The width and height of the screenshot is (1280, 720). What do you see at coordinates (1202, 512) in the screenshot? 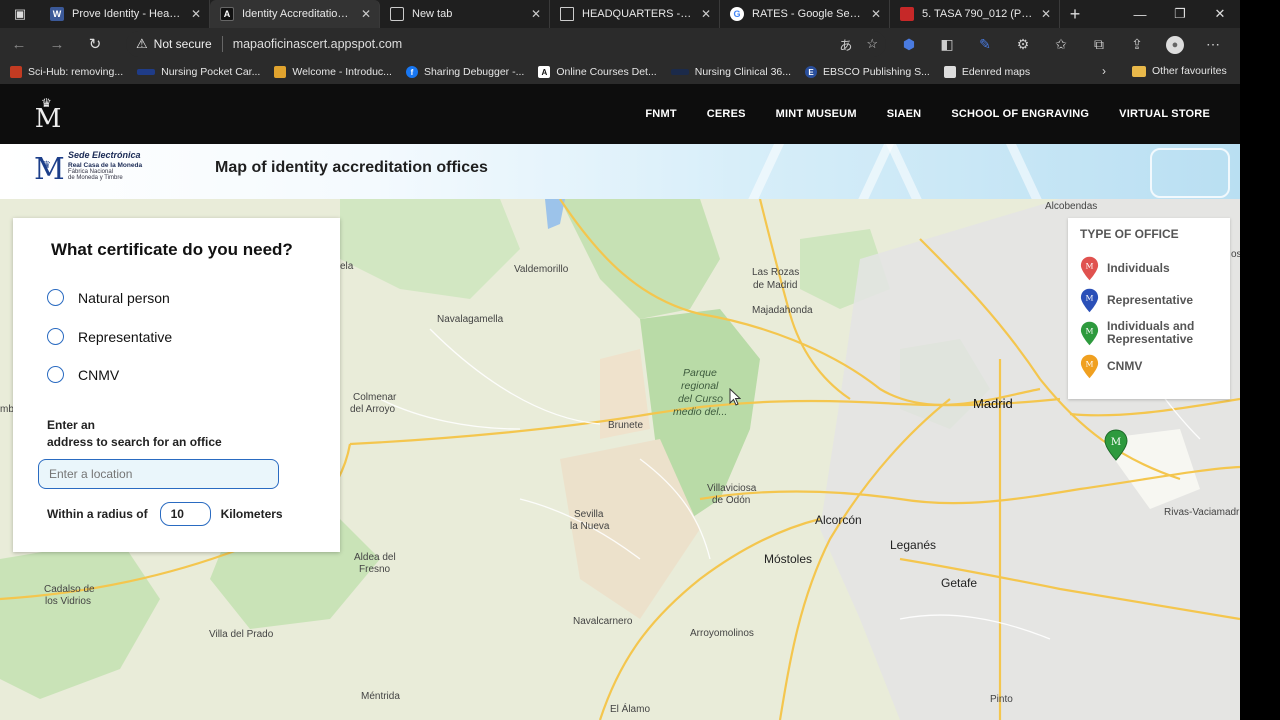
I see `map-label: Rivas-Vaciamadrid` at bounding box center [1202, 512].